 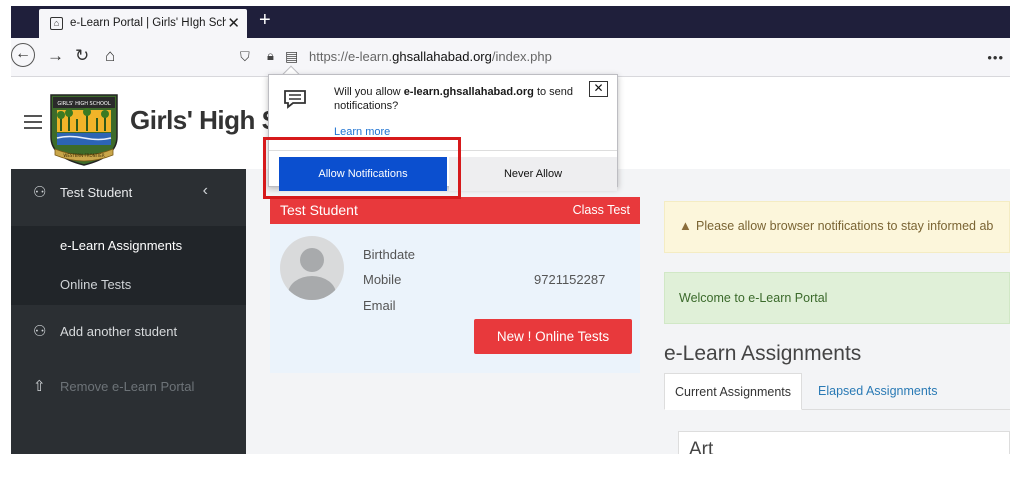 What do you see at coordinates (312, 288) in the screenshot?
I see `avatar-body` at bounding box center [312, 288].